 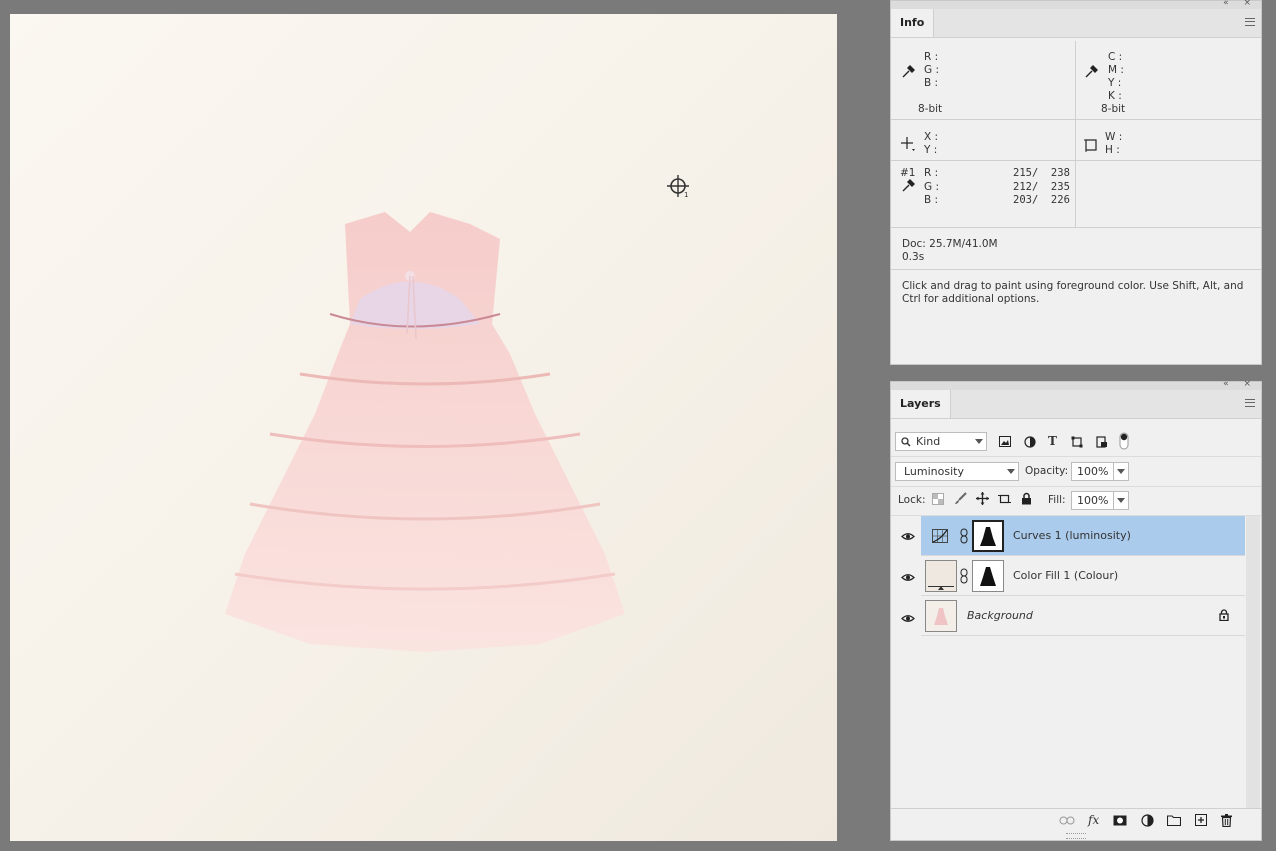 What do you see at coordinates (1052, 441) in the screenshot?
I see `filter-type-icon: T` at bounding box center [1052, 441].